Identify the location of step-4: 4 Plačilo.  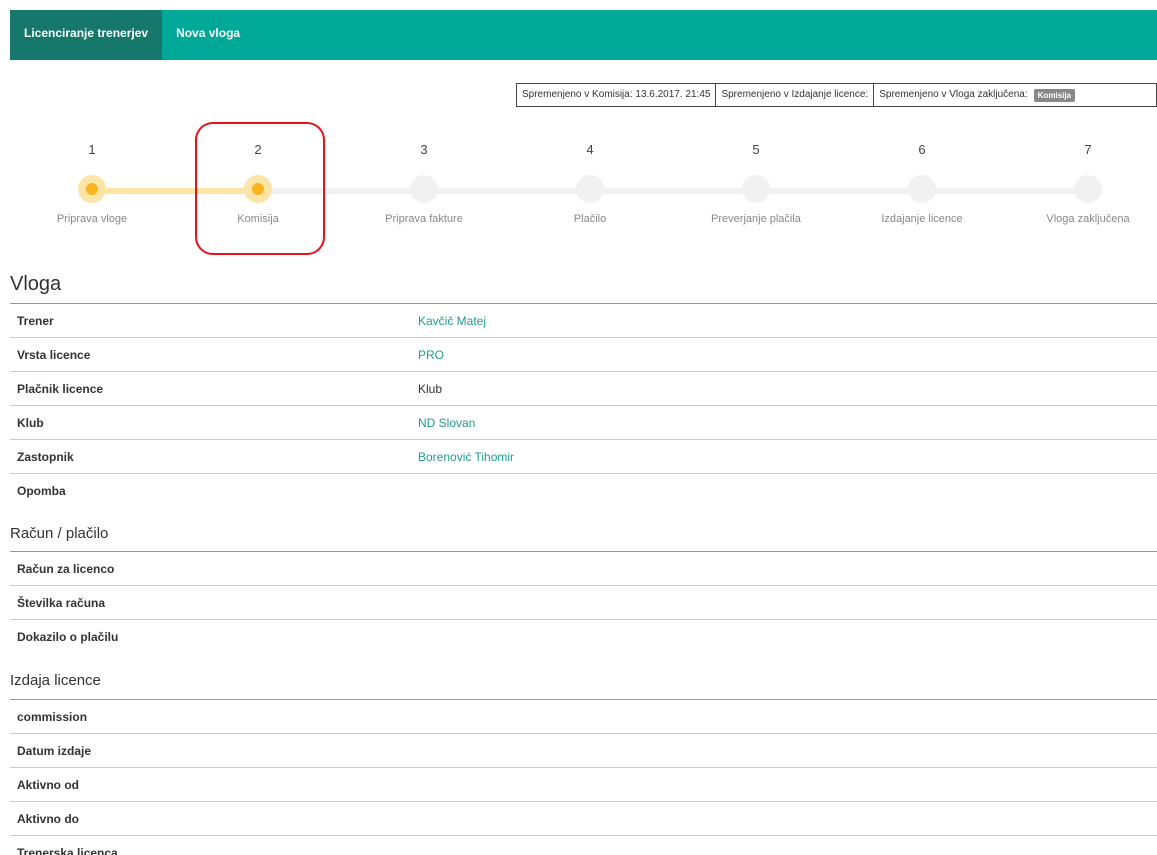
(590, 182).